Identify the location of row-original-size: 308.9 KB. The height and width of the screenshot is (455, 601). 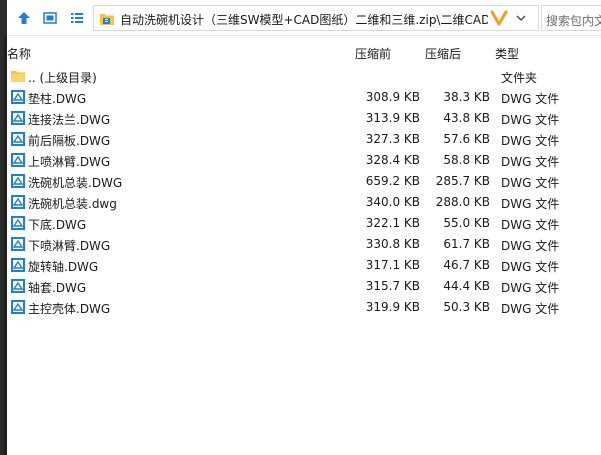
(392, 97).